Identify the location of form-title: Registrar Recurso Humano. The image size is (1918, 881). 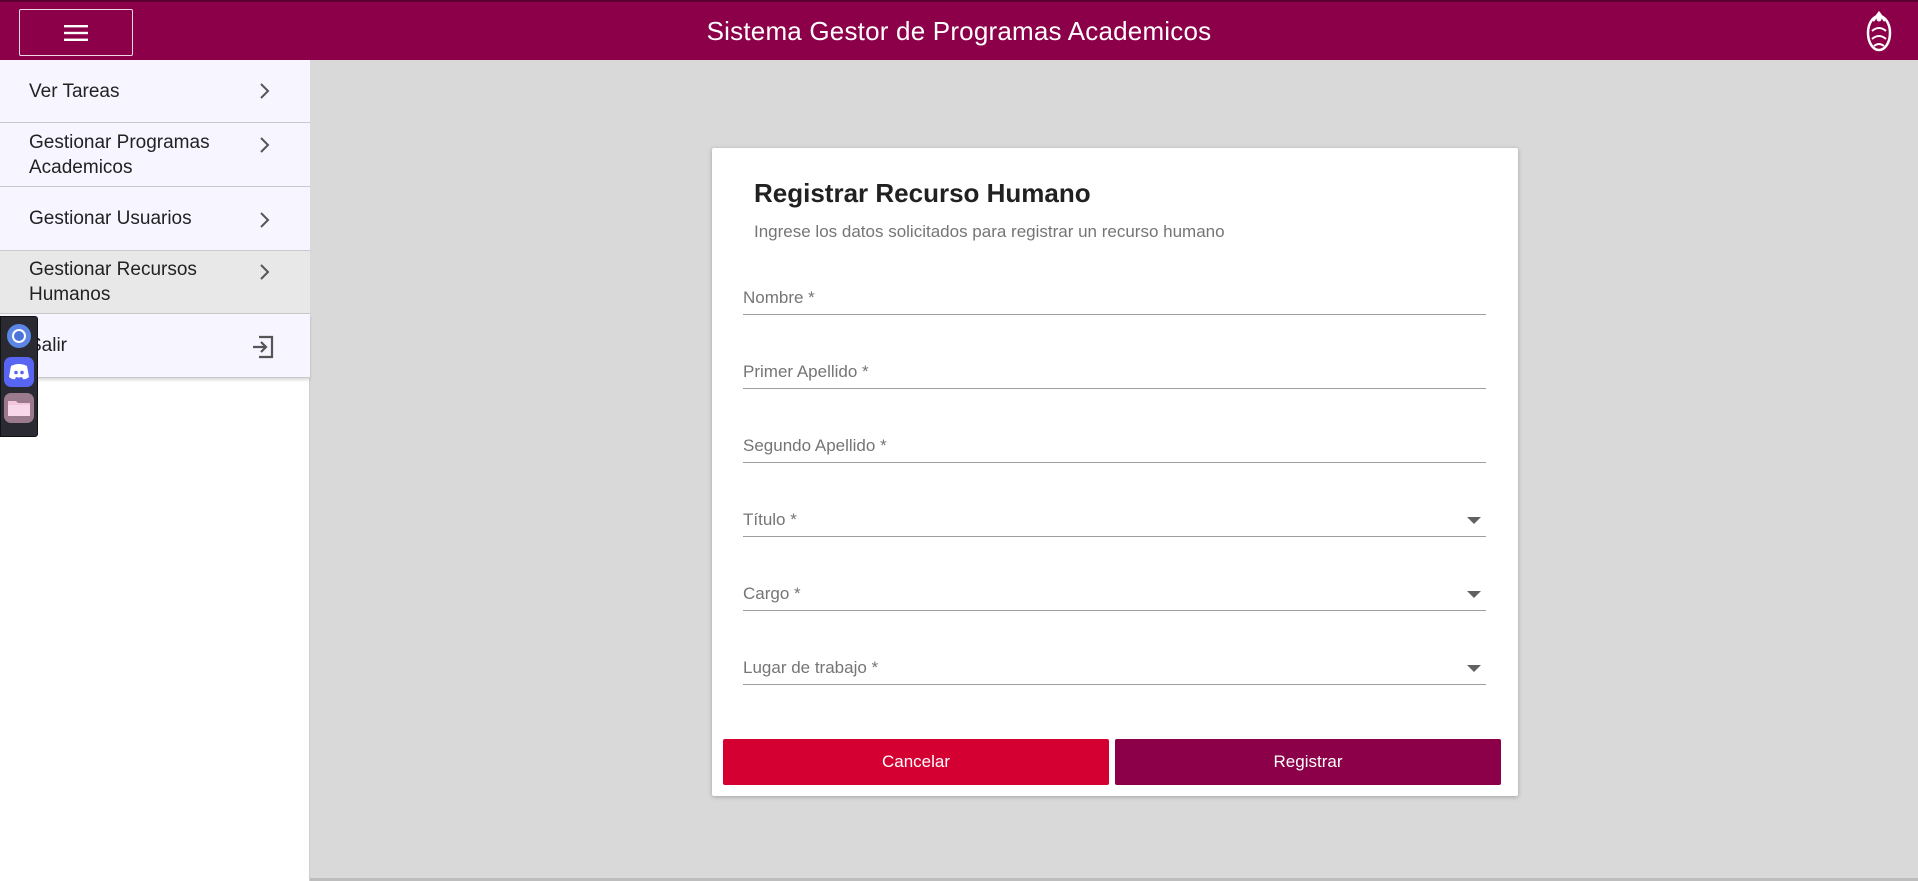
(922, 193).